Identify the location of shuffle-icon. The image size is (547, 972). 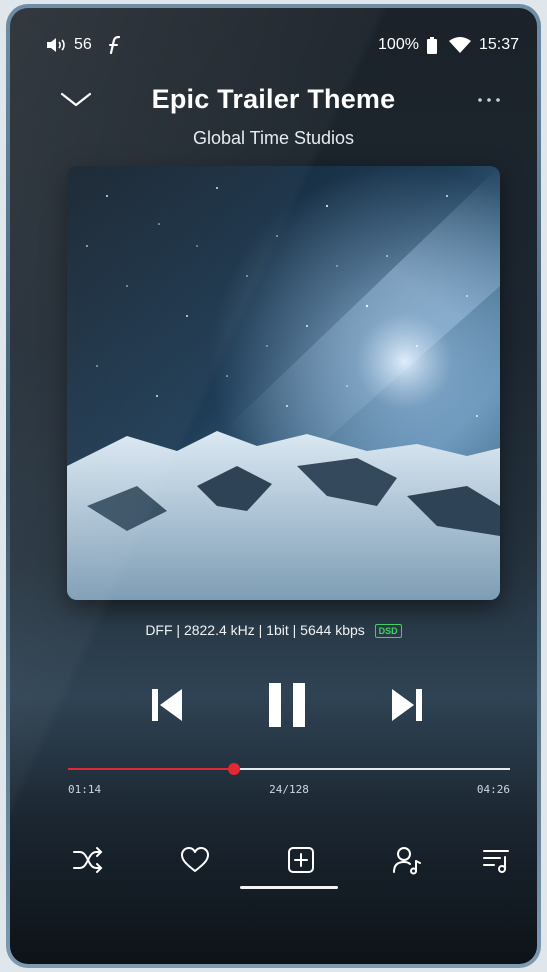
(88, 860).